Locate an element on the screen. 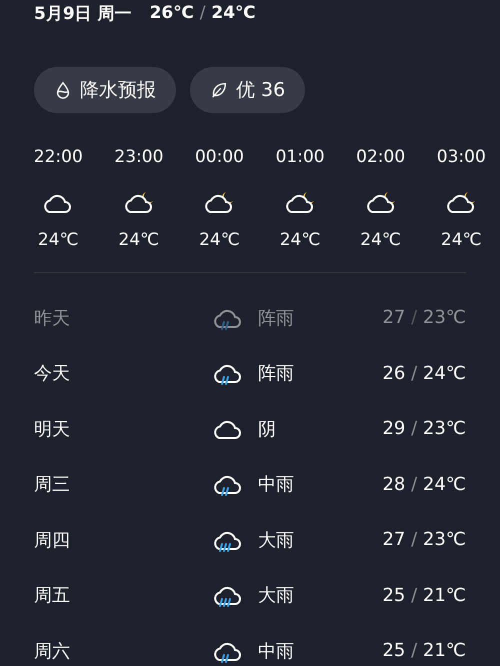  temperature-range: 28 / 24℃ is located at coordinates (424, 484).